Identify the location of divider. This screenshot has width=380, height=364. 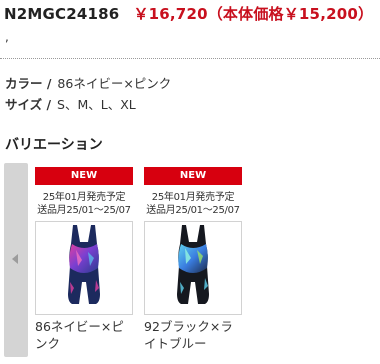
(190, 58).